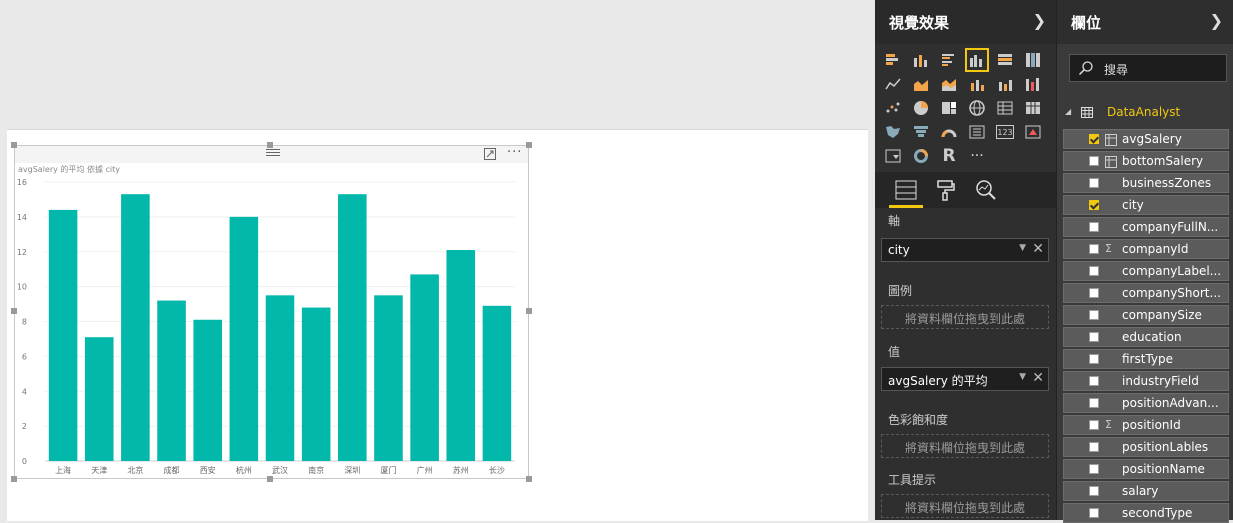  Describe the element at coordinates (977, 60) in the screenshot. I see `clustered-column-chart-icon` at that location.